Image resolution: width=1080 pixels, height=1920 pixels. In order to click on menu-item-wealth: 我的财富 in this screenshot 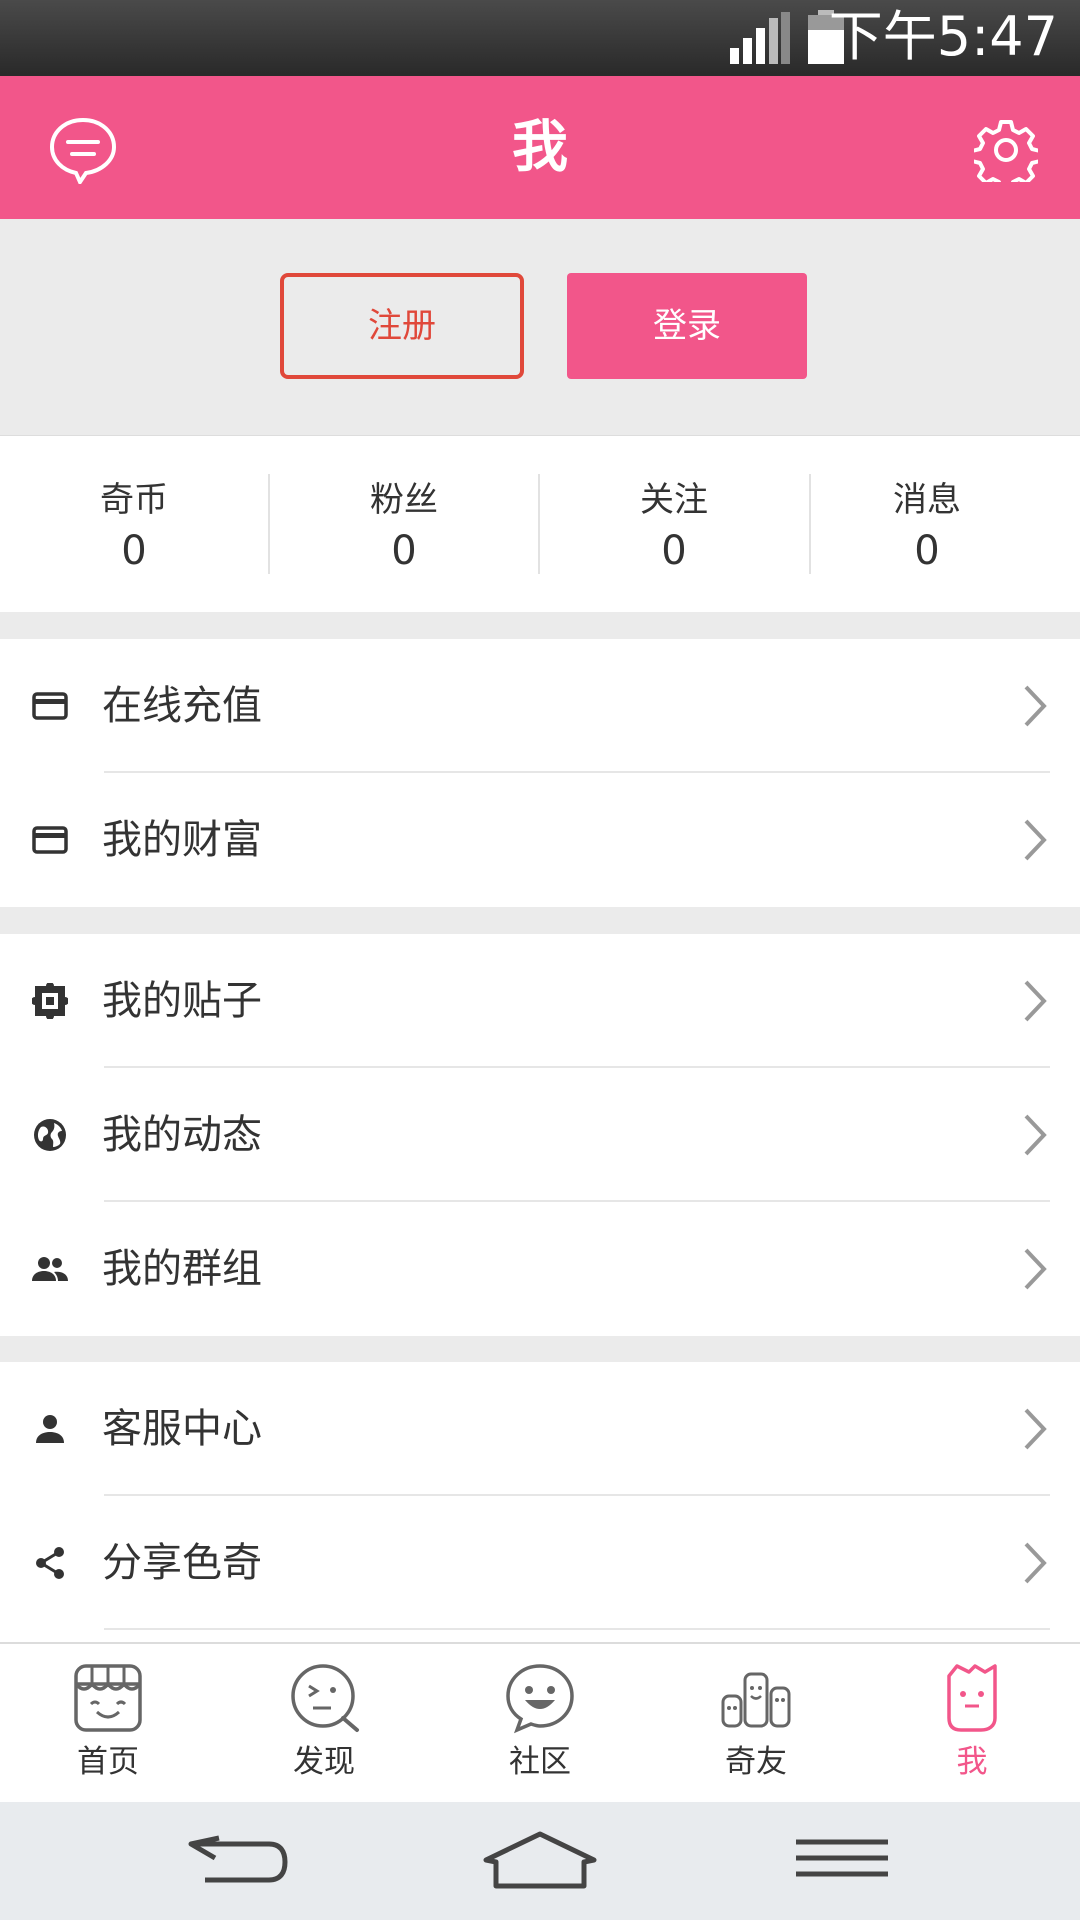, I will do `click(540, 840)`.